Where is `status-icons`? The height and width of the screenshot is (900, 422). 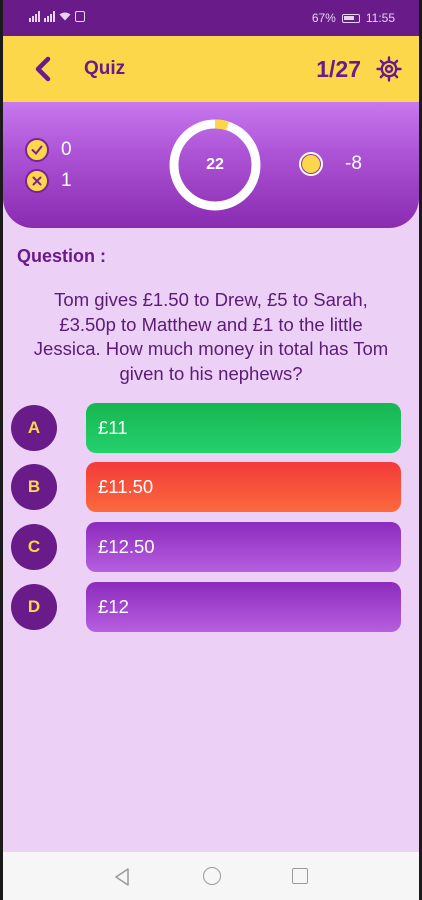 status-icons is located at coordinates (57, 16).